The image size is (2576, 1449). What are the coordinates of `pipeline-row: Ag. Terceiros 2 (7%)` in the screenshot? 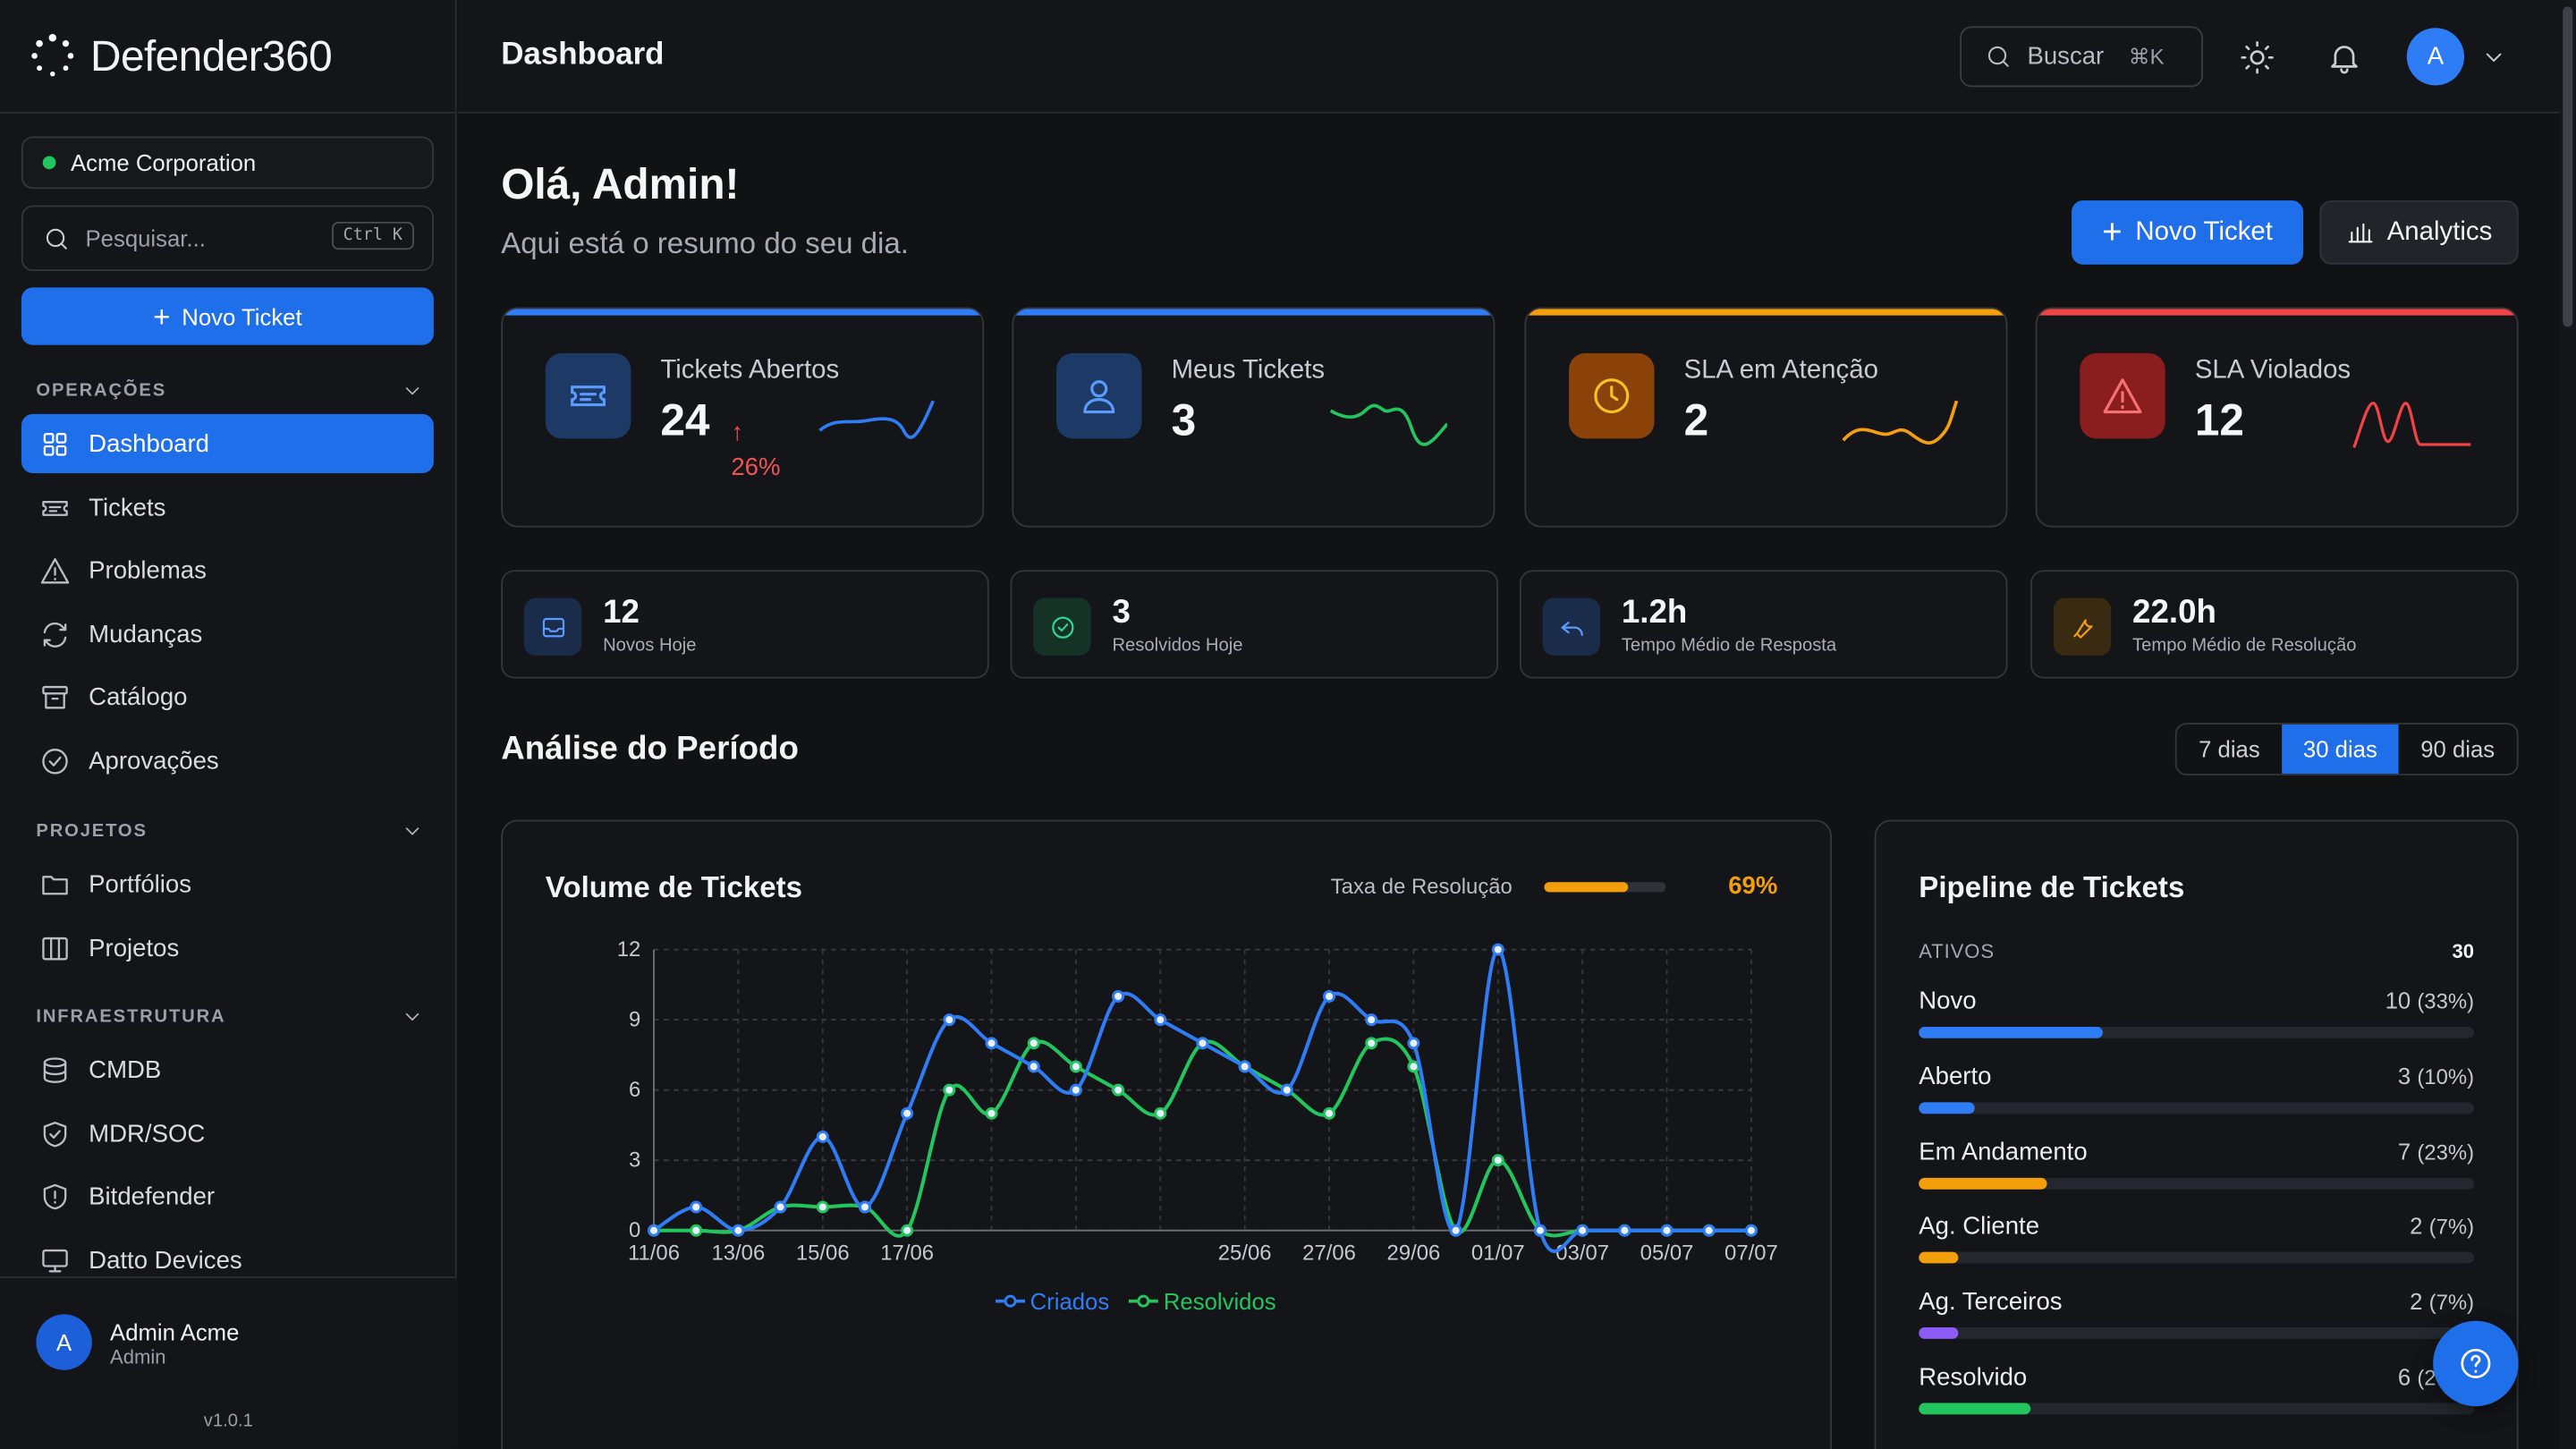 It's located at (2197, 1317).